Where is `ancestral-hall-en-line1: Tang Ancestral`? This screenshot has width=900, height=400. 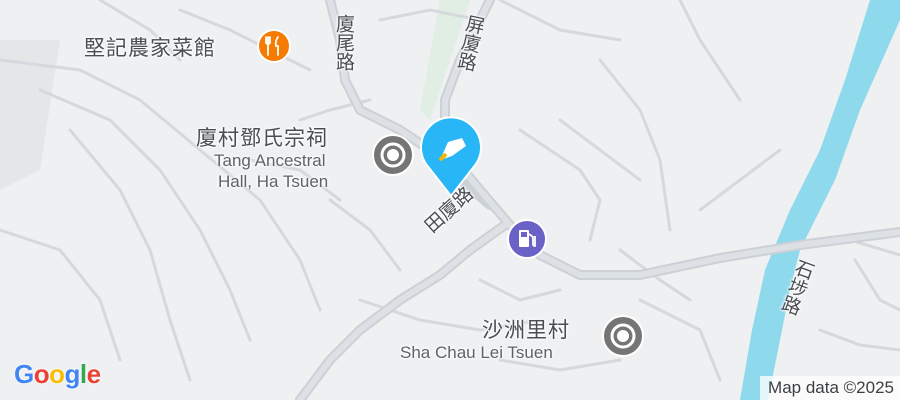 ancestral-hall-en-line1: Tang Ancestral is located at coordinates (270, 160).